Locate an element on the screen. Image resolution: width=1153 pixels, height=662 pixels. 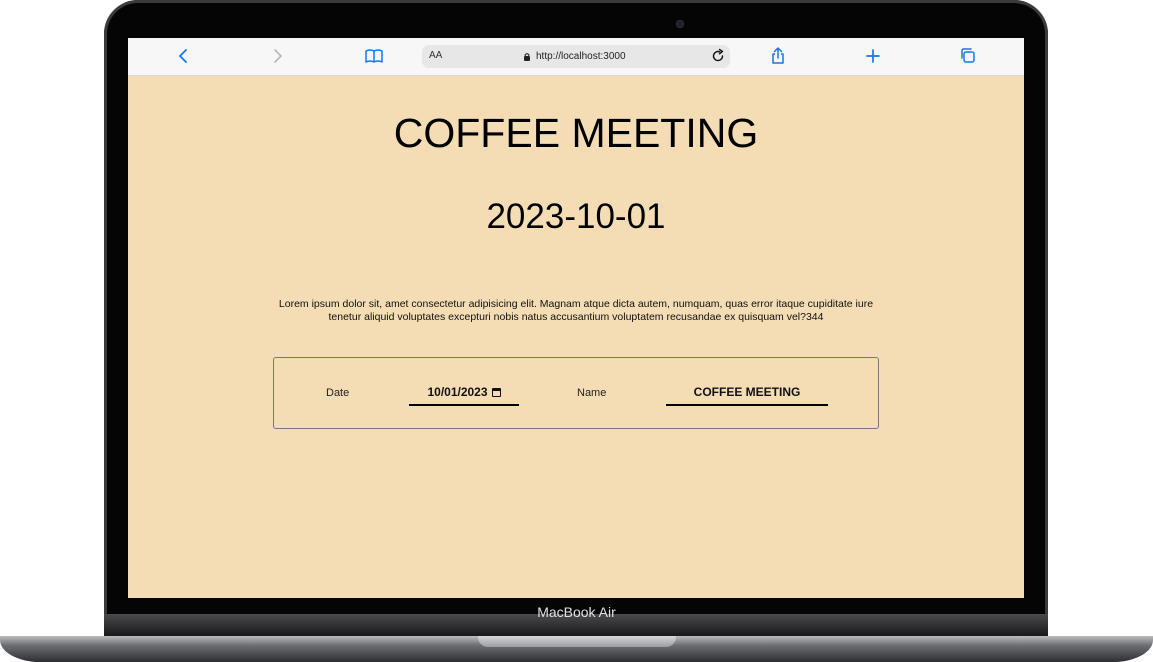
date-input-value: 10/01/2023 is located at coordinates (457, 392).